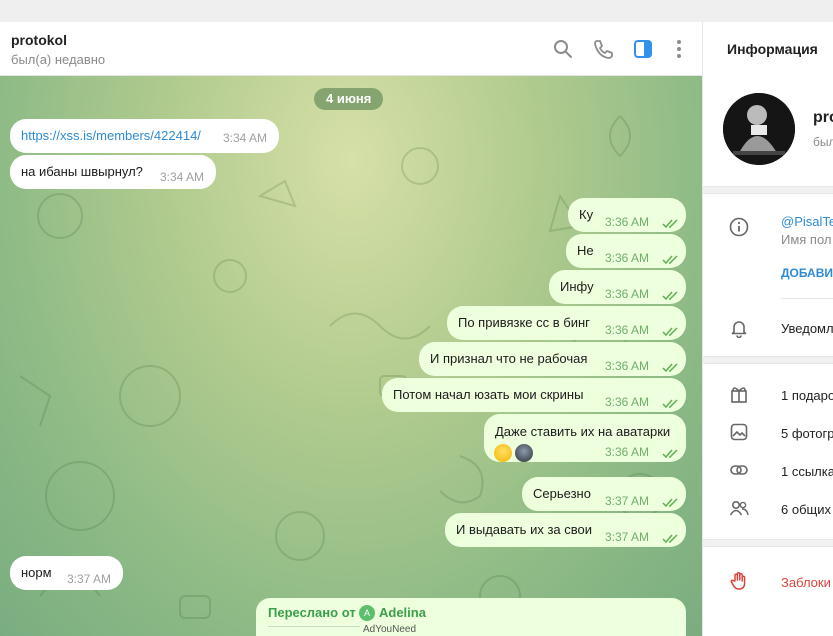 The image size is (833, 636). What do you see at coordinates (58, 59) in the screenshot?
I see `chat-status: был(а) недавно` at bounding box center [58, 59].